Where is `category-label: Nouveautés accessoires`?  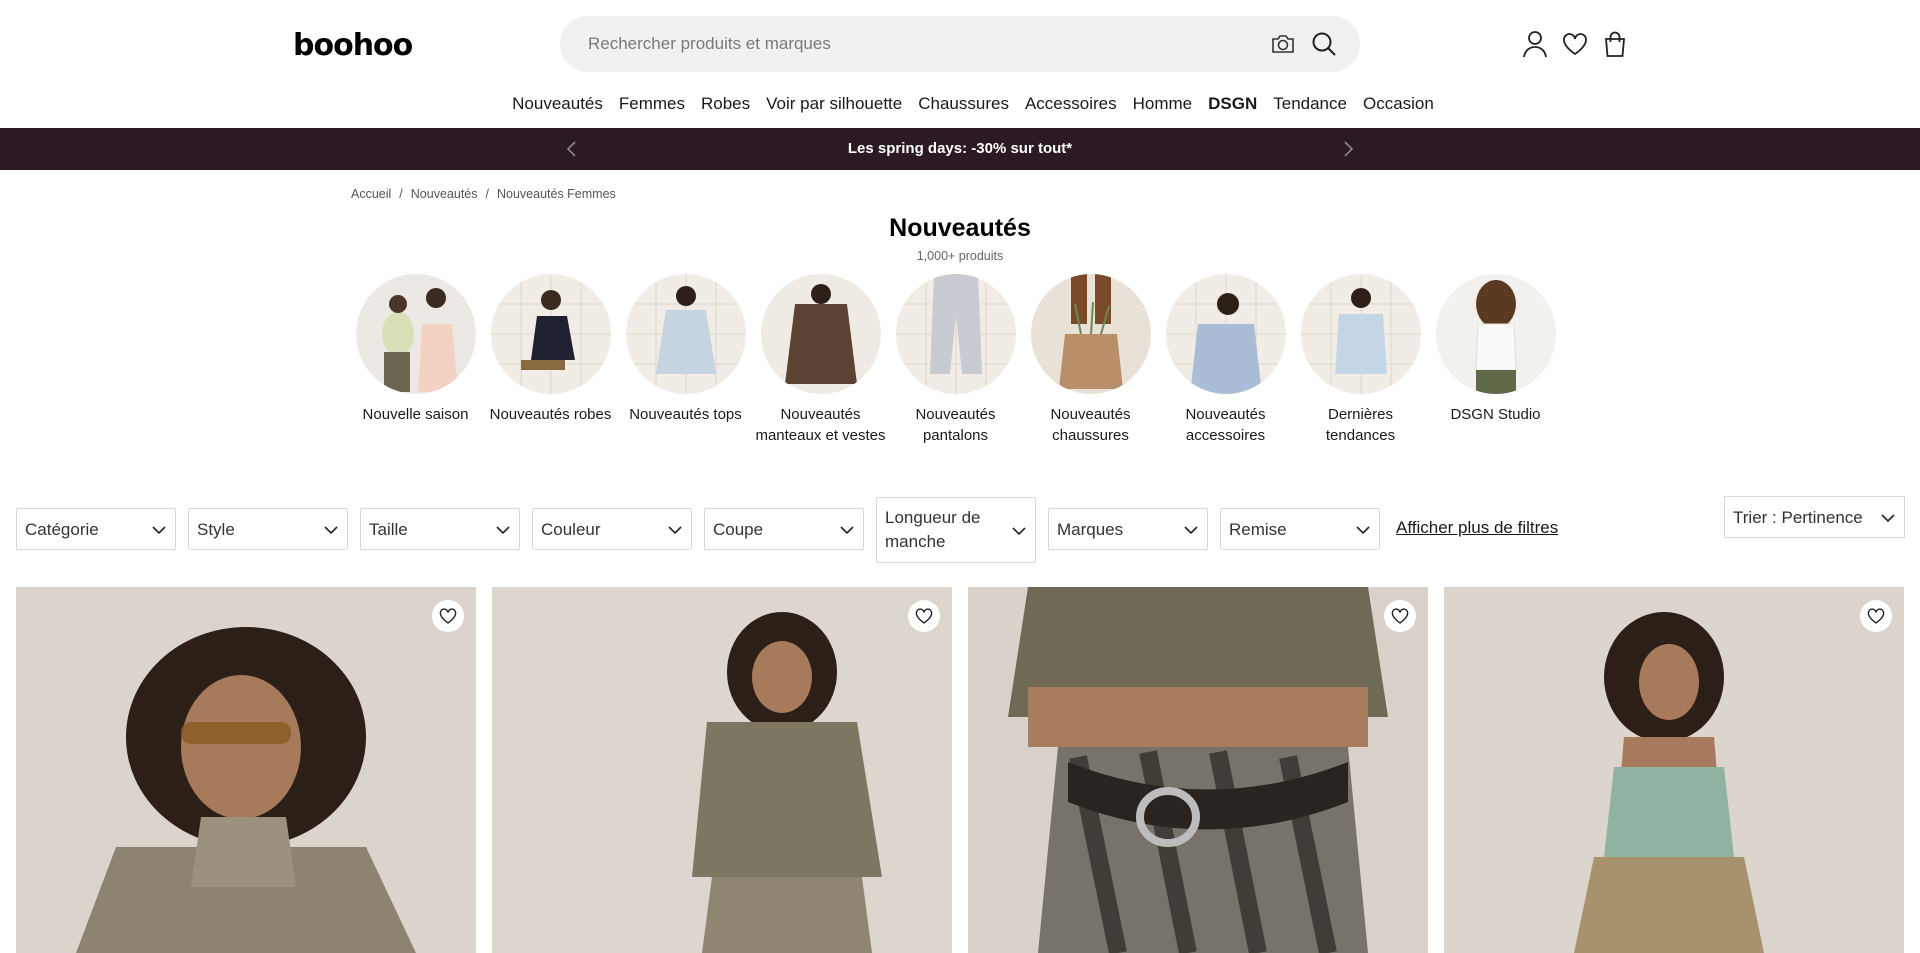
category-label: Nouveautés accessoires is located at coordinates (1225, 425).